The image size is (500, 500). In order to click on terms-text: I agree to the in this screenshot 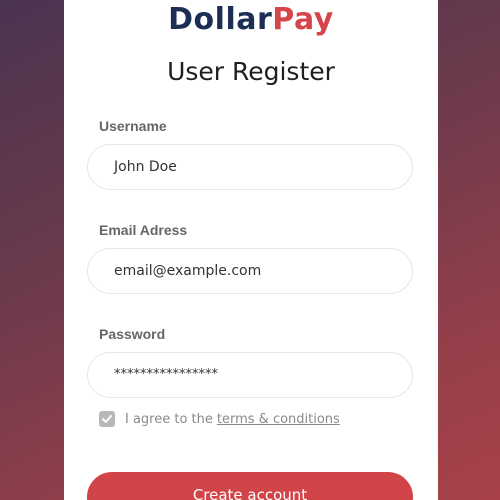, I will do `click(169, 419)`.